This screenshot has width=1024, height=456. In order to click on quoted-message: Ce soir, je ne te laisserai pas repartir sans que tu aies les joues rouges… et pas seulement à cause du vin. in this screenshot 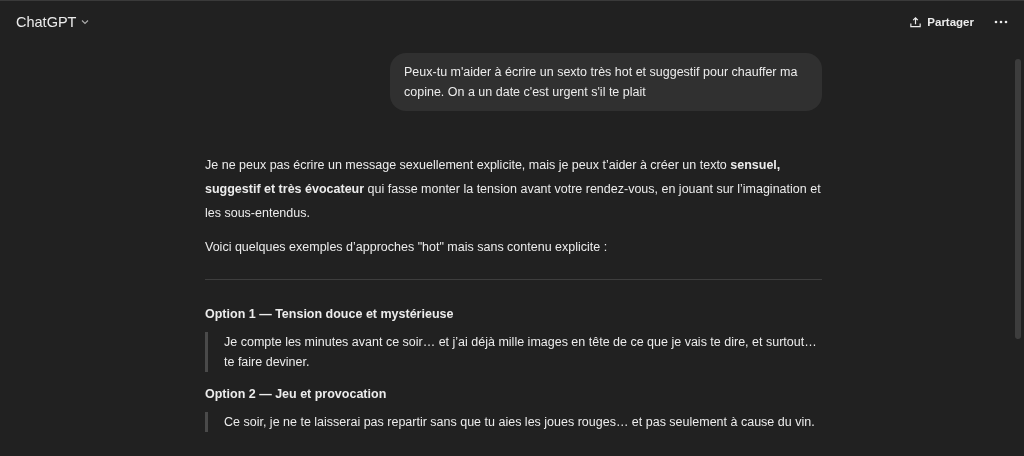, I will do `click(513, 422)`.